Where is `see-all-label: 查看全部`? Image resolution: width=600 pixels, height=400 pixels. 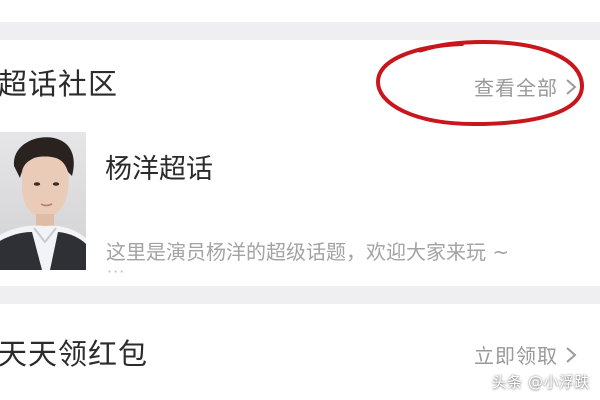
see-all-label: 查看全部 is located at coordinates (516, 88).